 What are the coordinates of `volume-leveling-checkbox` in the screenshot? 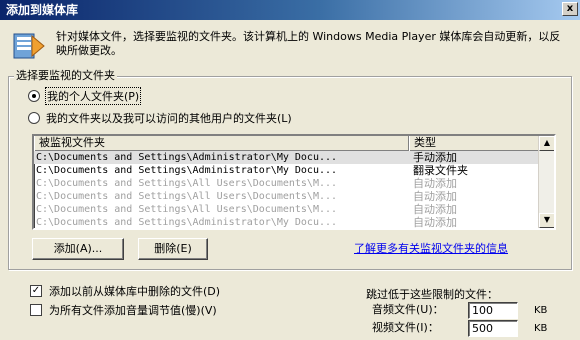 It's located at (36, 310).